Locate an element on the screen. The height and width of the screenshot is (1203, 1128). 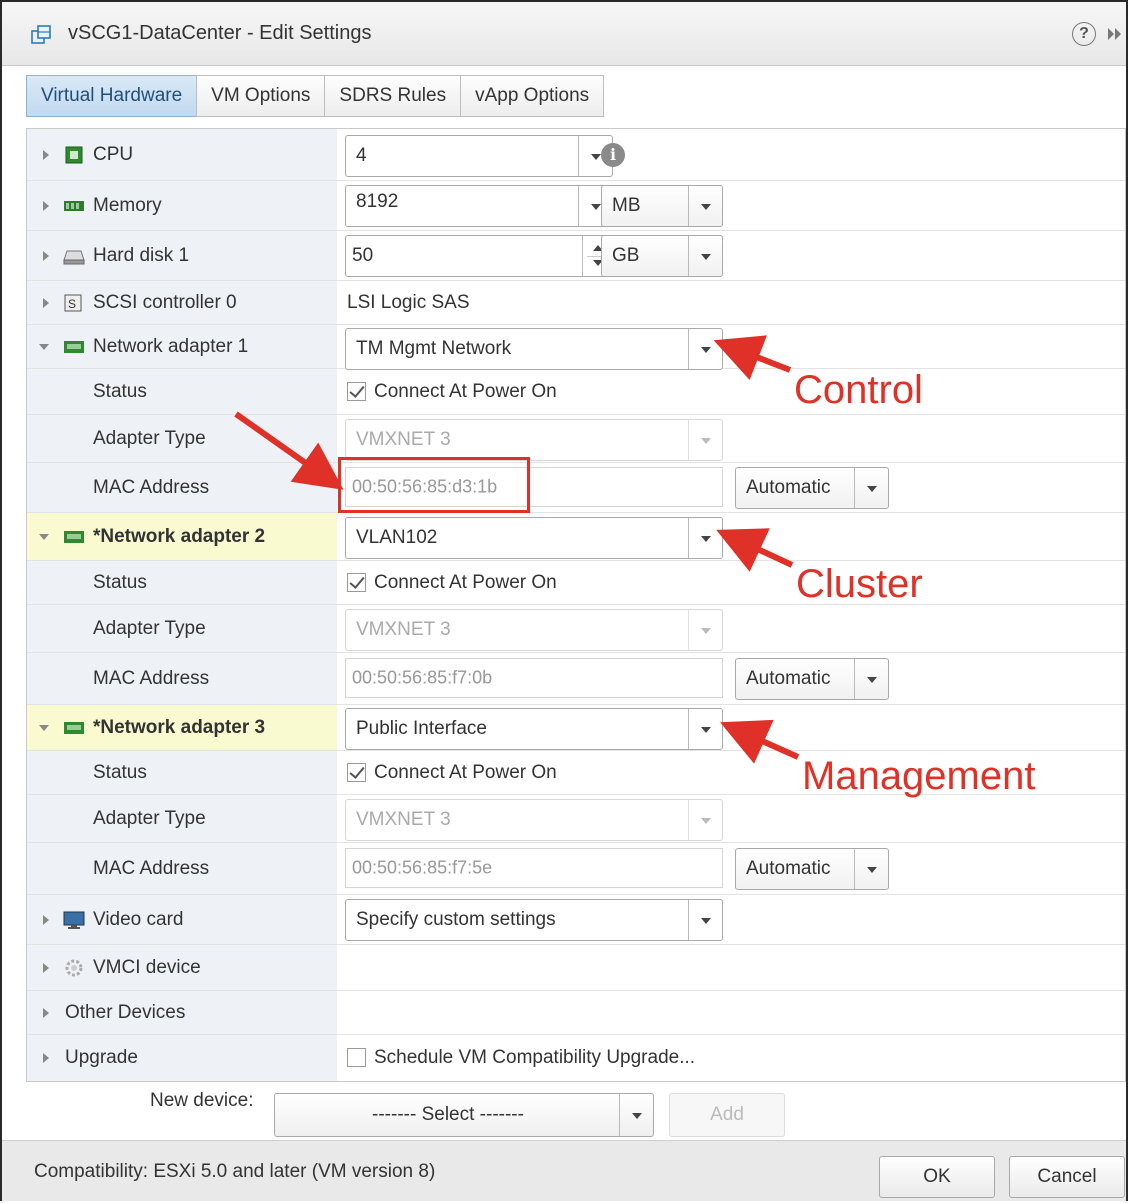
mac-address-row: MAC Address 00:50:56:85:f7:0b Automatic is located at coordinates (576, 679).